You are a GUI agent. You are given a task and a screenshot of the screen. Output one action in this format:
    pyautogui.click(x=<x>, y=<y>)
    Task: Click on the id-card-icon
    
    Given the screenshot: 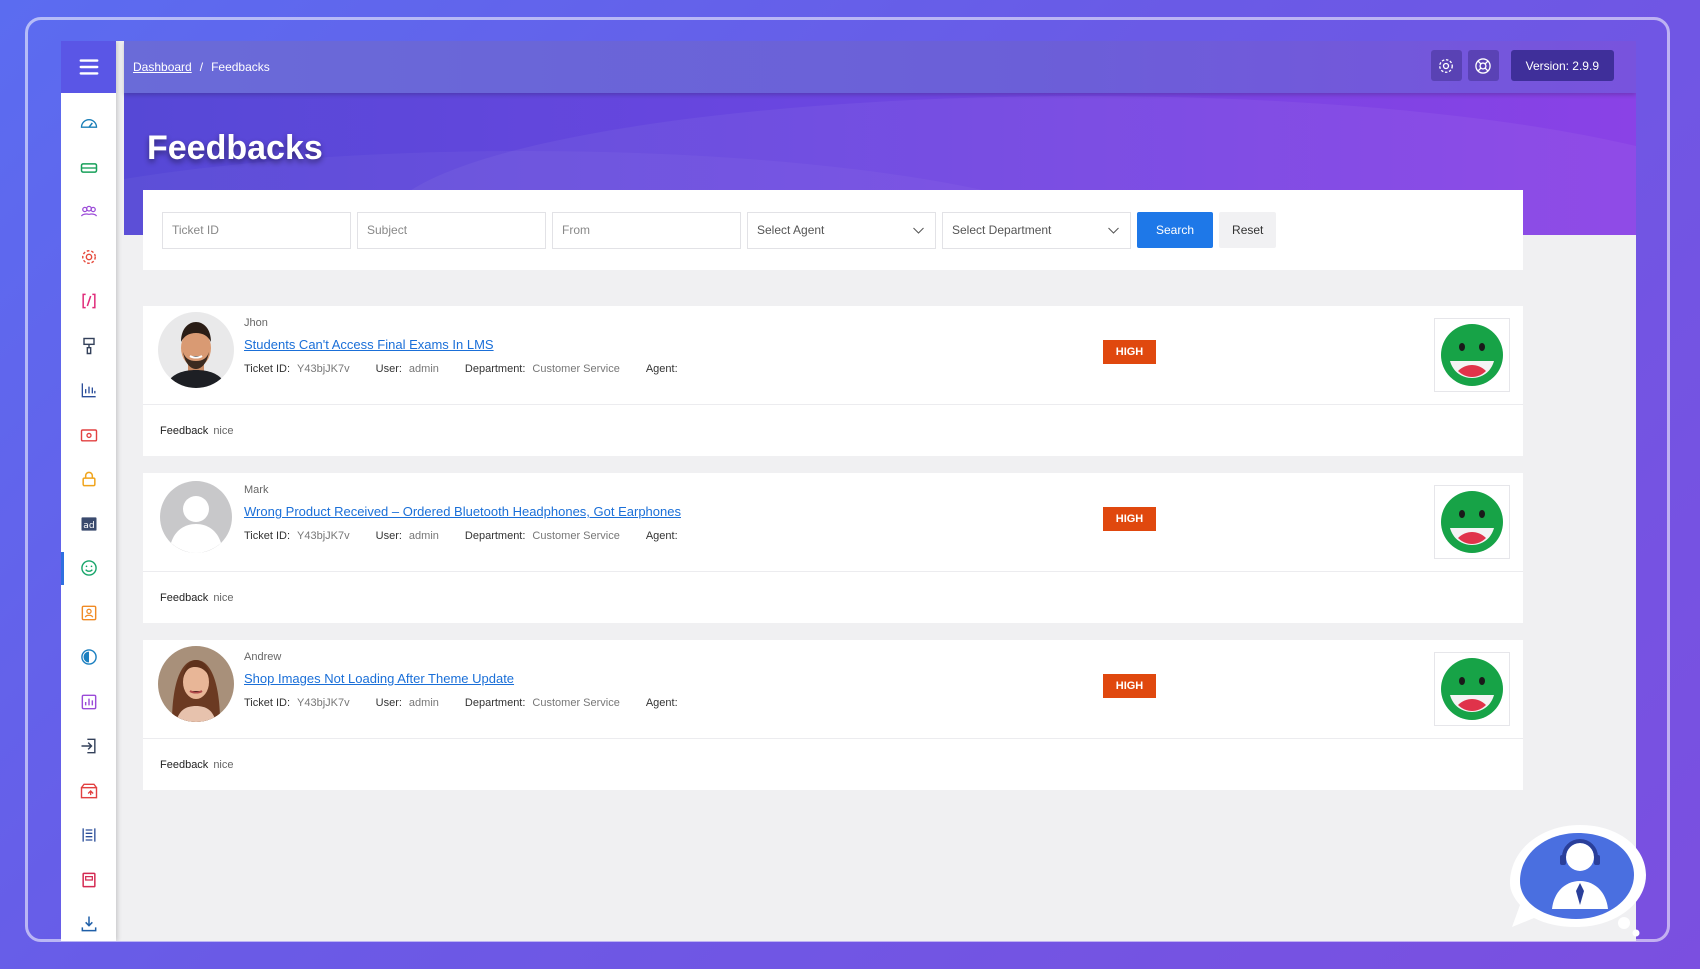 What is the action you would take?
    pyautogui.click(x=88, y=613)
    